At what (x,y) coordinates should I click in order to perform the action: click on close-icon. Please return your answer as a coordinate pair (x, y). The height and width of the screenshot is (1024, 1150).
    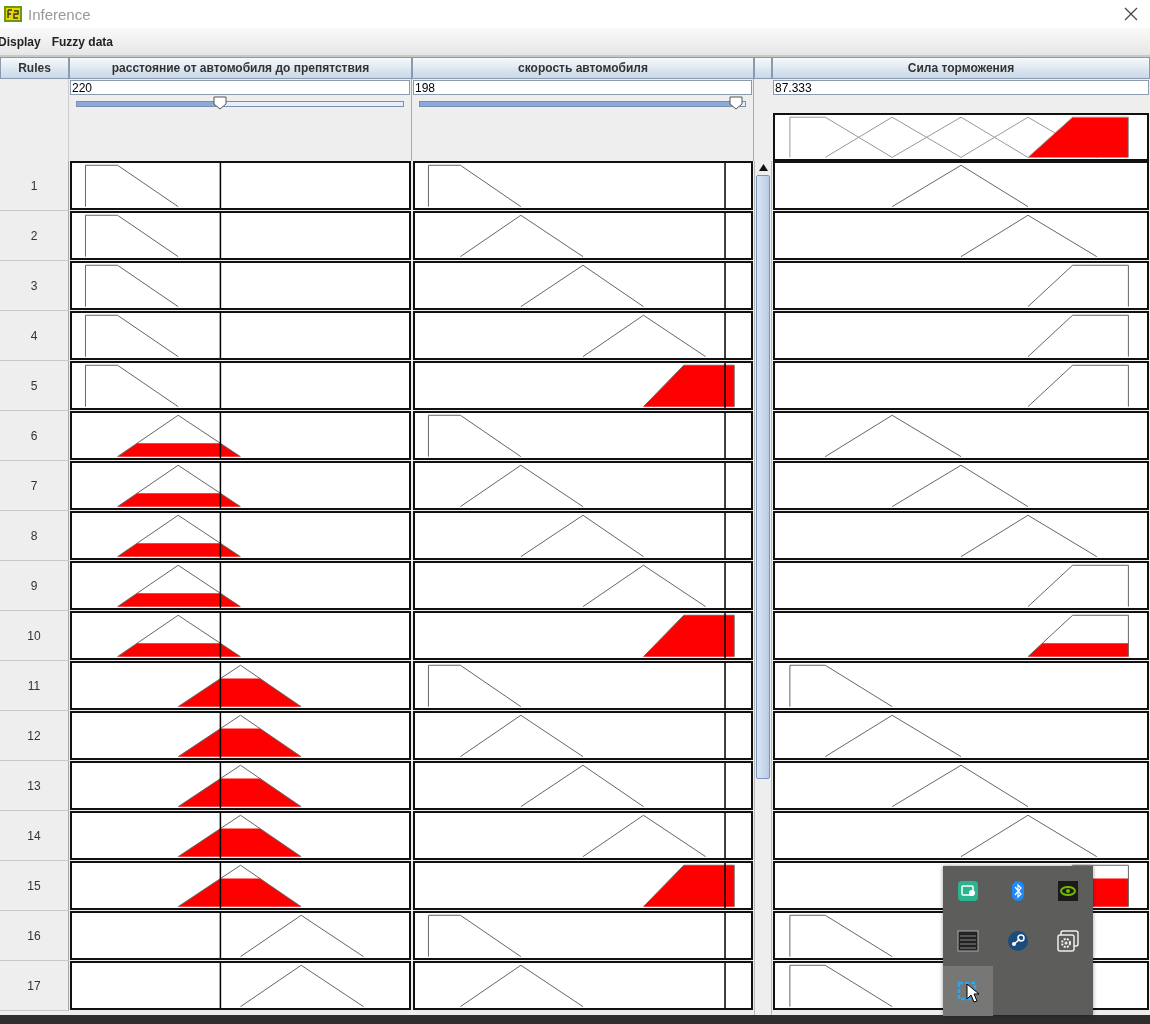
    Looking at the image, I should click on (1131, 14).